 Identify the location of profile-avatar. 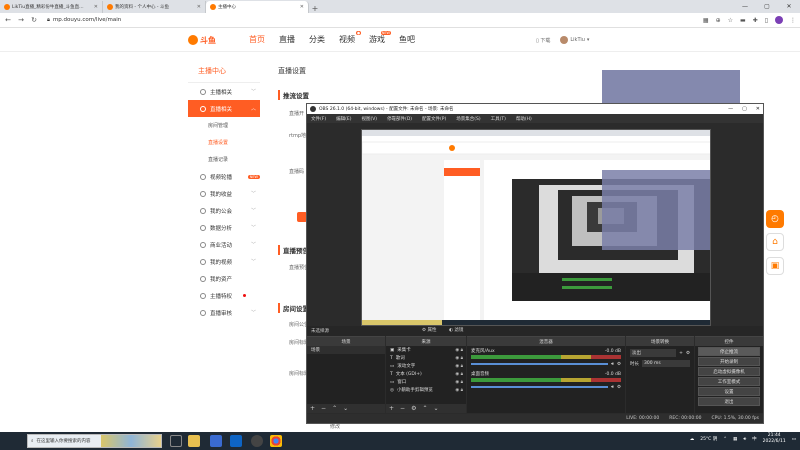
(779, 20).